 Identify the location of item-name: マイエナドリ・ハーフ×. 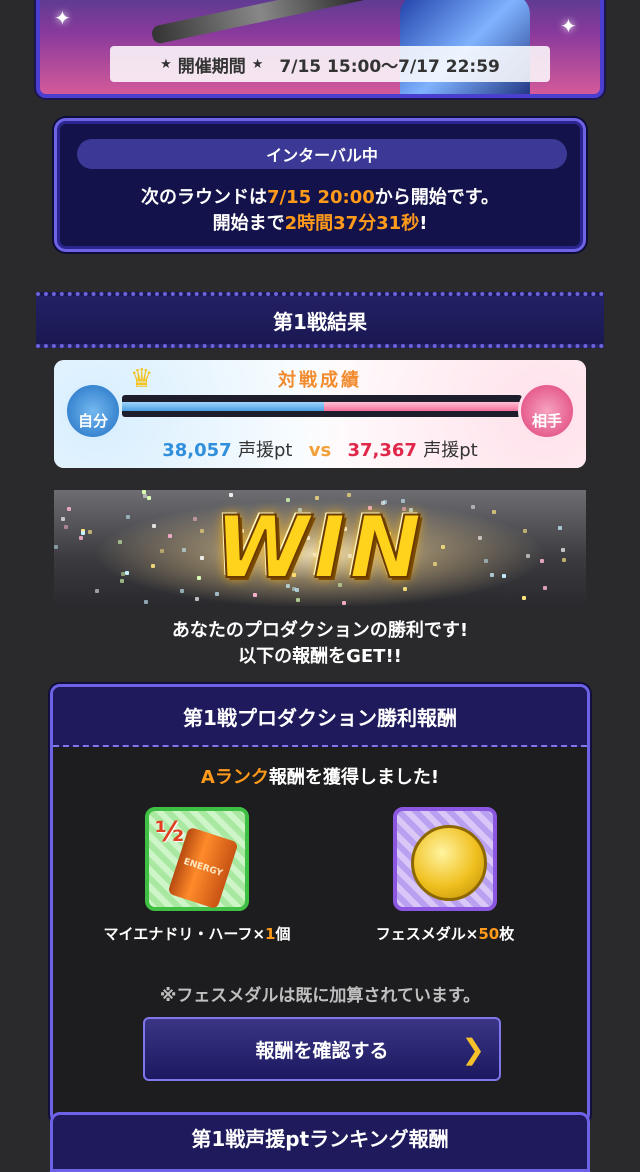
(184, 934).